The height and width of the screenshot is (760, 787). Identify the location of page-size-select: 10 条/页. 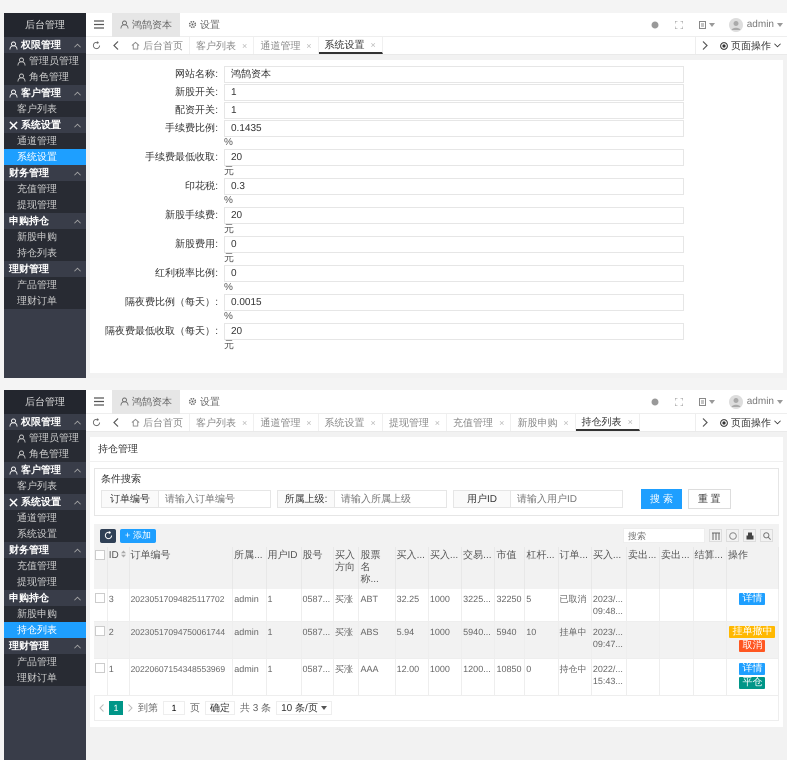
(304, 708).